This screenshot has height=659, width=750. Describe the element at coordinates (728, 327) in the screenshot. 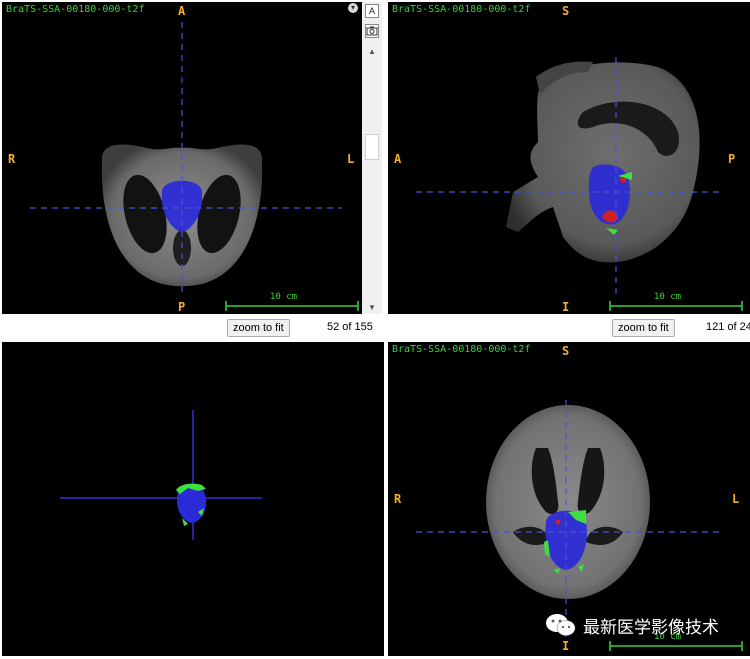

I see `sagittal-slice-counter: 121 of 24` at that location.